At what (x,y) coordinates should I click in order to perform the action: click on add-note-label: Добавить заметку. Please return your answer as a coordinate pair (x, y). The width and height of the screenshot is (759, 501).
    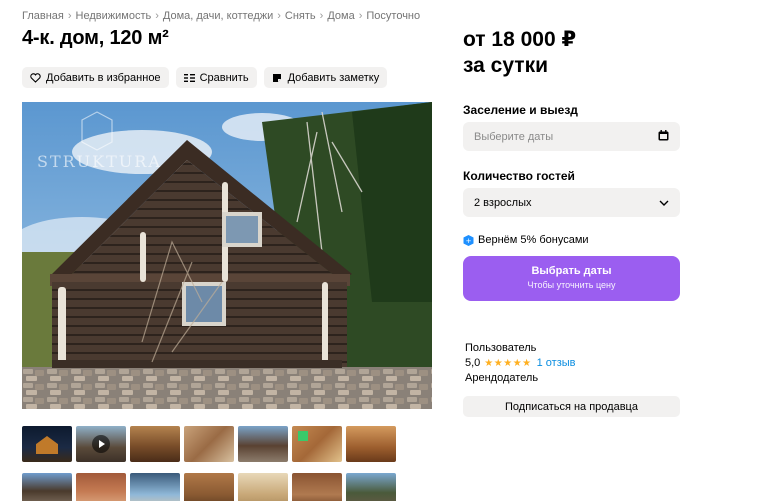
    Looking at the image, I should click on (333, 77).